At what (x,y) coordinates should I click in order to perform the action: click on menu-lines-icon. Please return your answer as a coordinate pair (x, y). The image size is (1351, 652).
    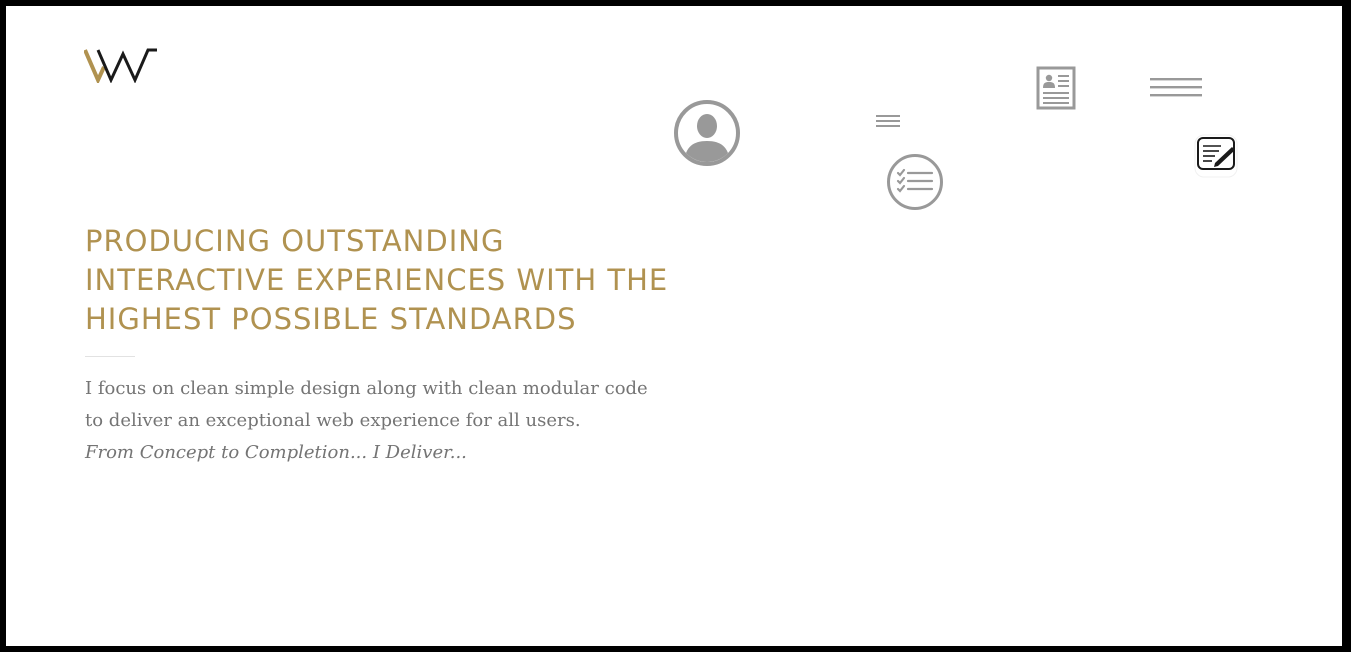
    Looking at the image, I should click on (888, 121).